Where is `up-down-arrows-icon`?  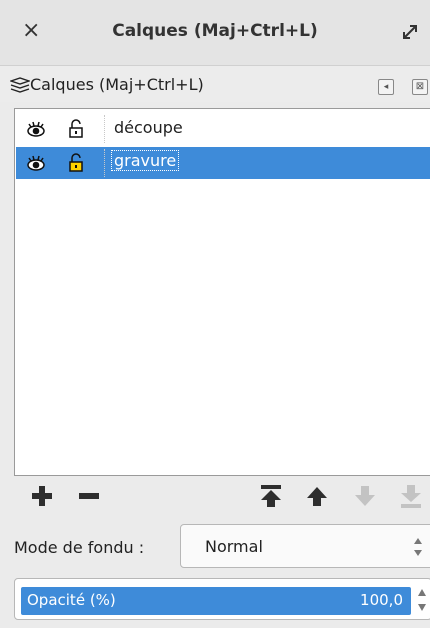
up-down-arrows-icon is located at coordinates (418, 547).